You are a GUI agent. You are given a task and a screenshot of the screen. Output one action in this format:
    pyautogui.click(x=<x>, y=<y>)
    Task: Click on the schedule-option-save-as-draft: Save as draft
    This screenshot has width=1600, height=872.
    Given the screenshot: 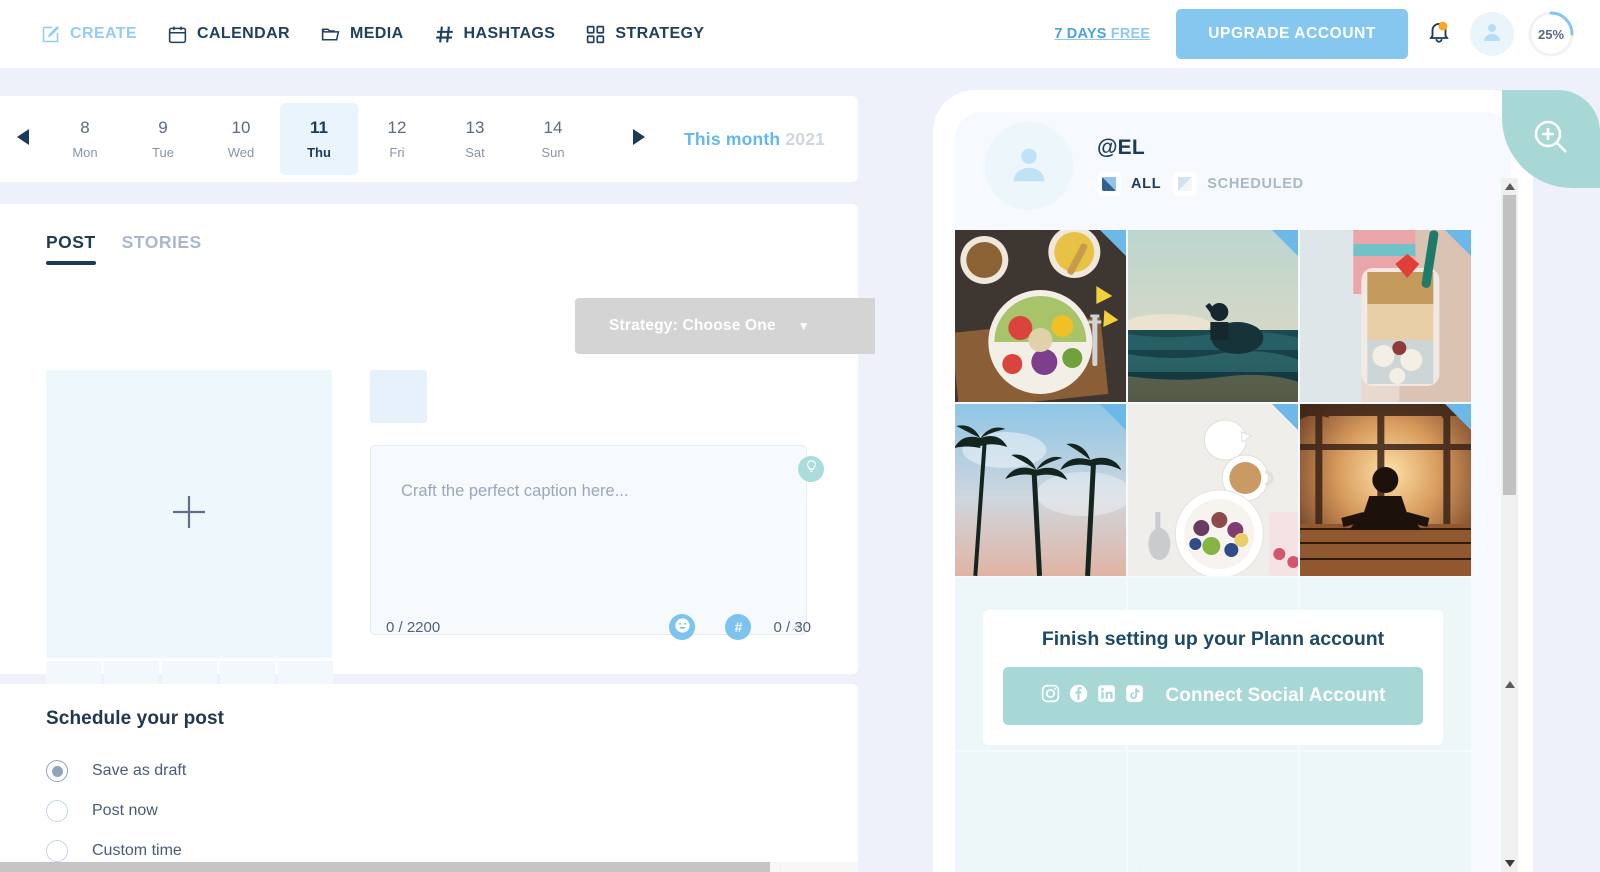 What is the action you would take?
    pyautogui.click(x=116, y=771)
    